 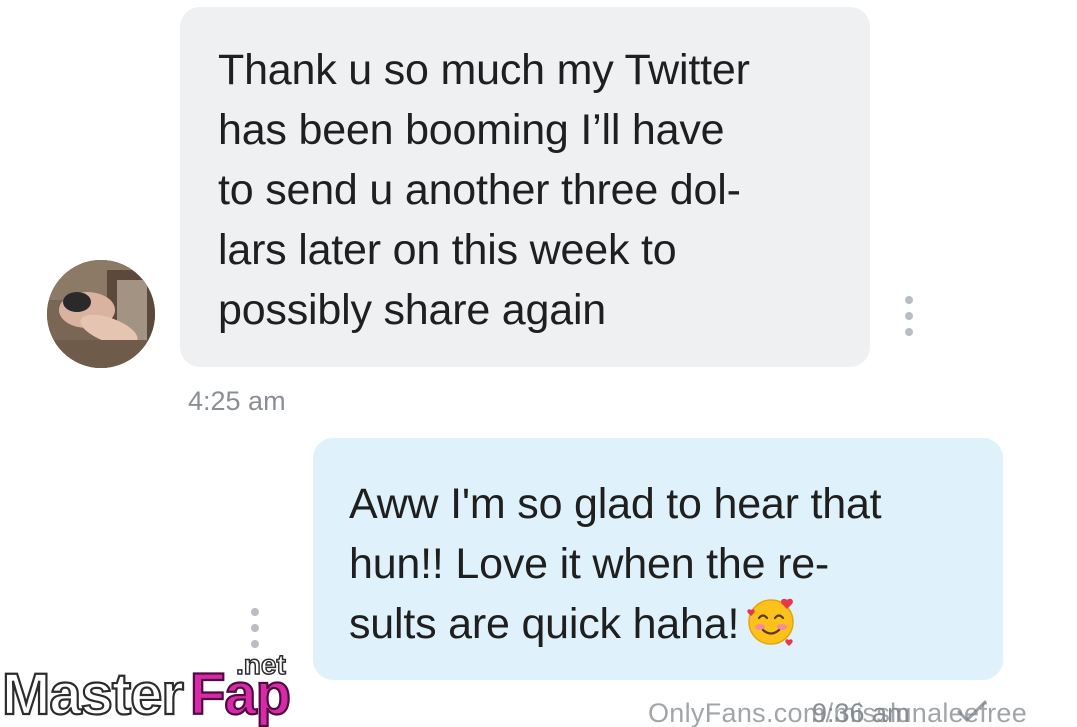 I want to click on incoming-message-time: 4:25 am, so click(x=237, y=401).